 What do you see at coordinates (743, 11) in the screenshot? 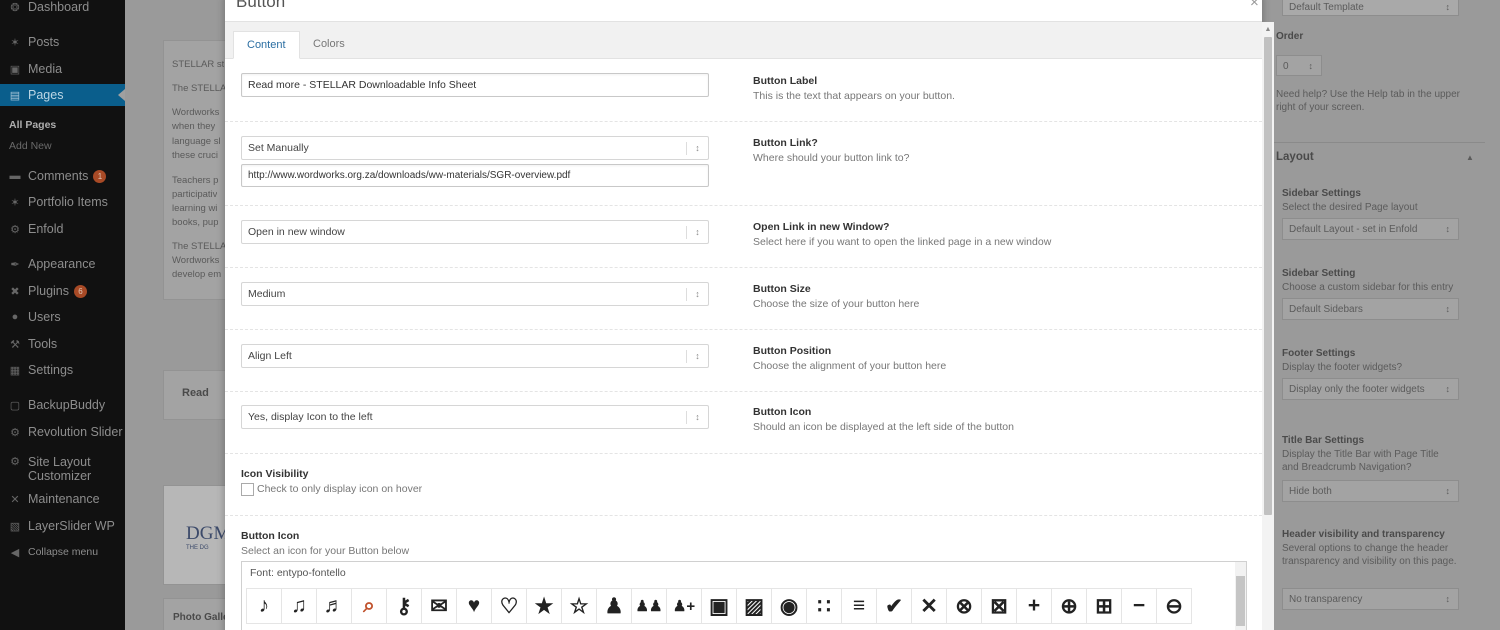
I see `modal-header: Button` at bounding box center [743, 11].